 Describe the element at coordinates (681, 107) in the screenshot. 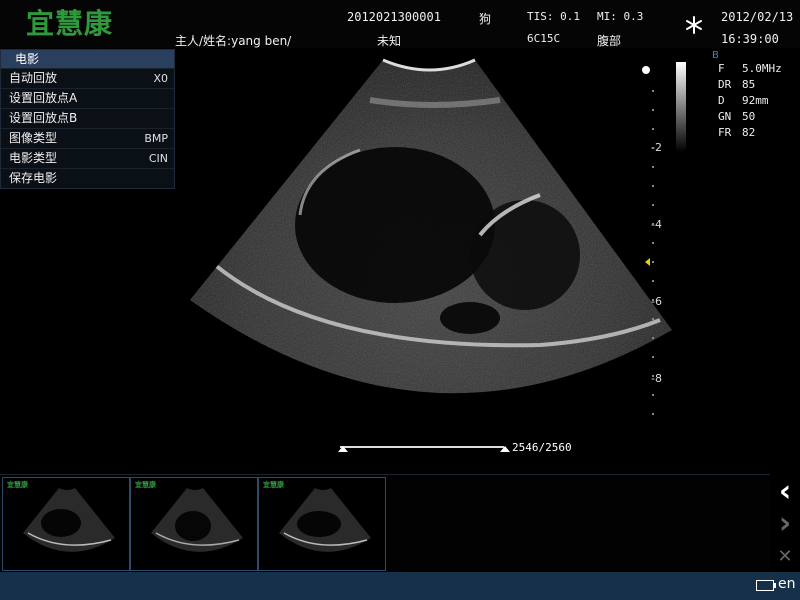

I see `gray-scale-bar` at that location.